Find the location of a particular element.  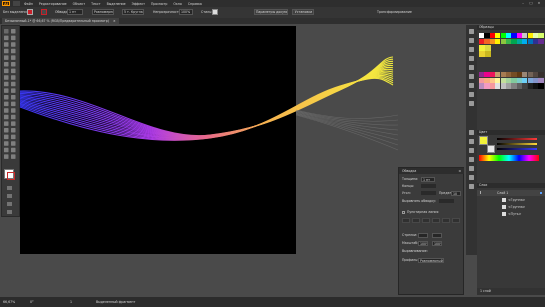

red-slider is located at coordinates (517, 139).